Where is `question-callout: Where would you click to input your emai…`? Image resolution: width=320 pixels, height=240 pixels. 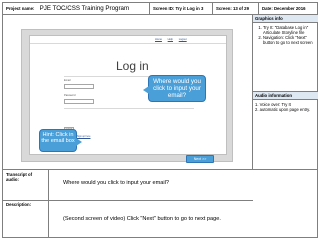 question-callout: Where would you click to input your emai… is located at coordinates (174, 88).